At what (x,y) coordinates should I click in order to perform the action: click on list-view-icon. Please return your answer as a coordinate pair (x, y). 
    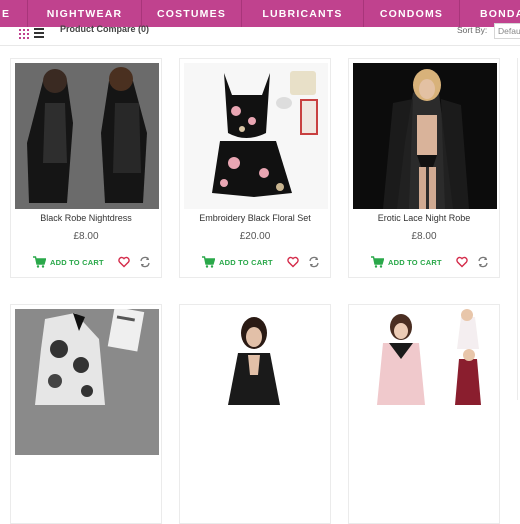
    Looking at the image, I should click on (39, 33).